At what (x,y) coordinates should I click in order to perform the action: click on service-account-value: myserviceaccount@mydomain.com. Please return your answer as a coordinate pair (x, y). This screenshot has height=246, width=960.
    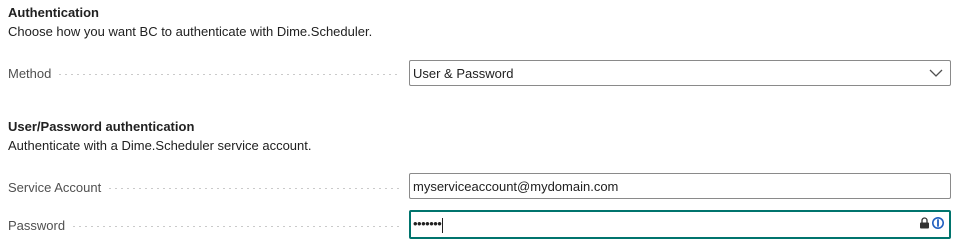
    Looking at the image, I should click on (516, 186).